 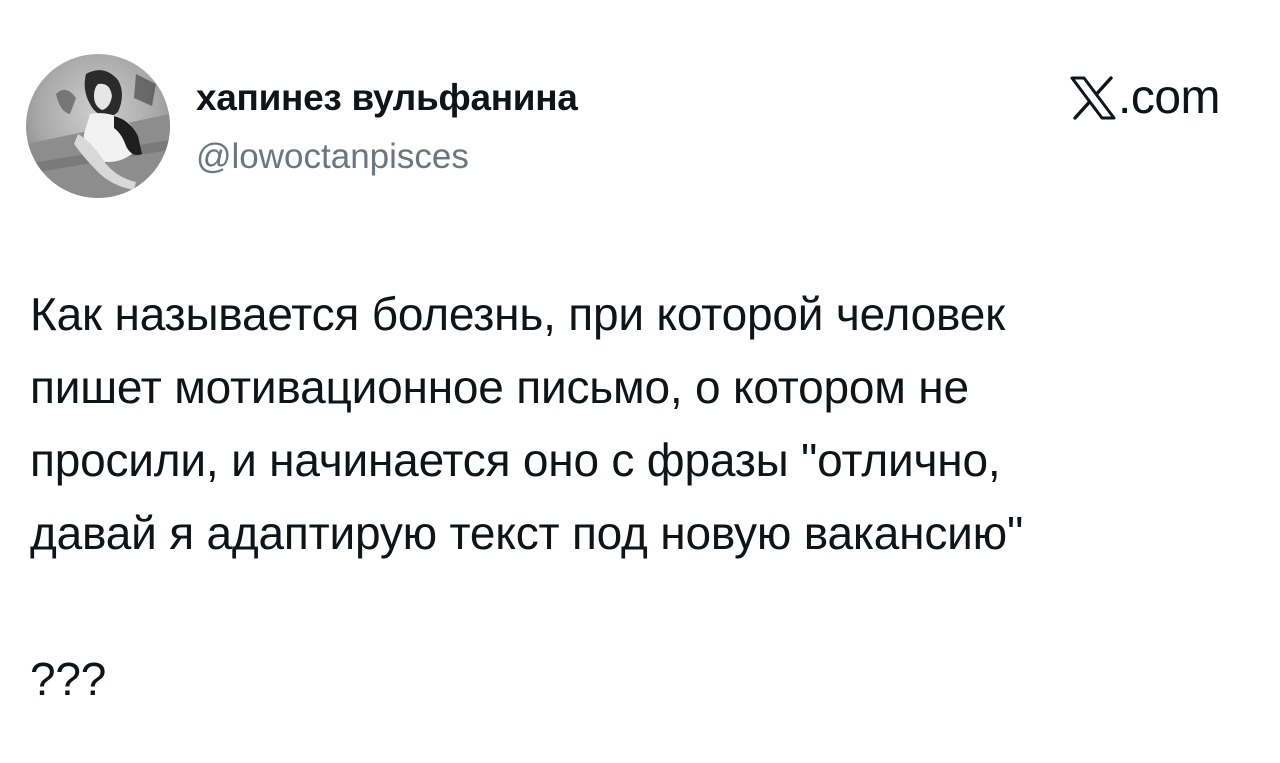 What do you see at coordinates (1169, 97) in the screenshot?
I see `brand-domain-text: .com` at bounding box center [1169, 97].